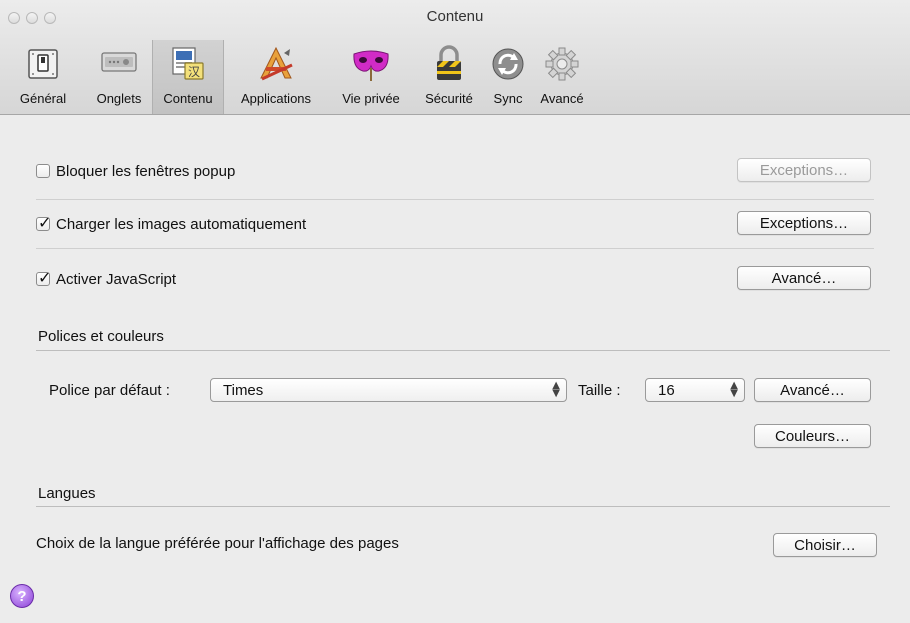 The width and height of the screenshot is (910, 623). Describe the element at coordinates (109, 390) in the screenshot. I see `default-font-label: Police par défaut :` at that location.